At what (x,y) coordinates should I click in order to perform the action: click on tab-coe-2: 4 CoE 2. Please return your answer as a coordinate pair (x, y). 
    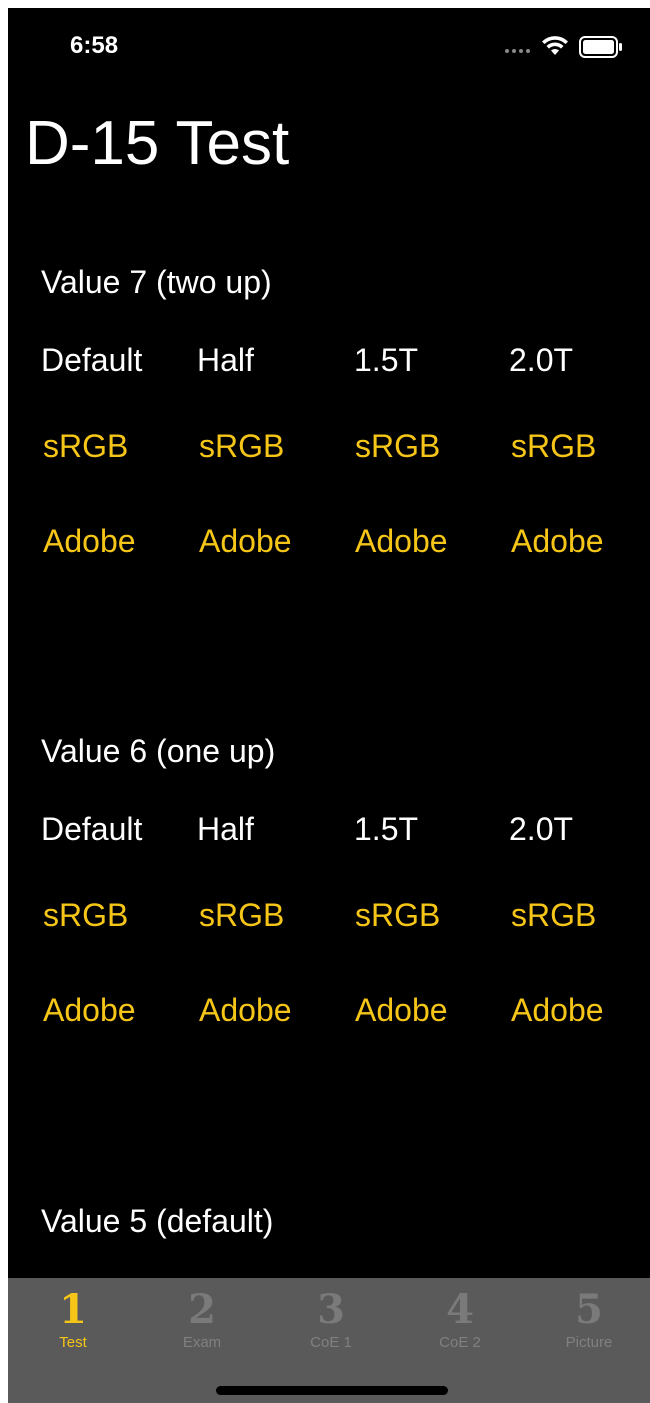
    Looking at the image, I should click on (460, 1319).